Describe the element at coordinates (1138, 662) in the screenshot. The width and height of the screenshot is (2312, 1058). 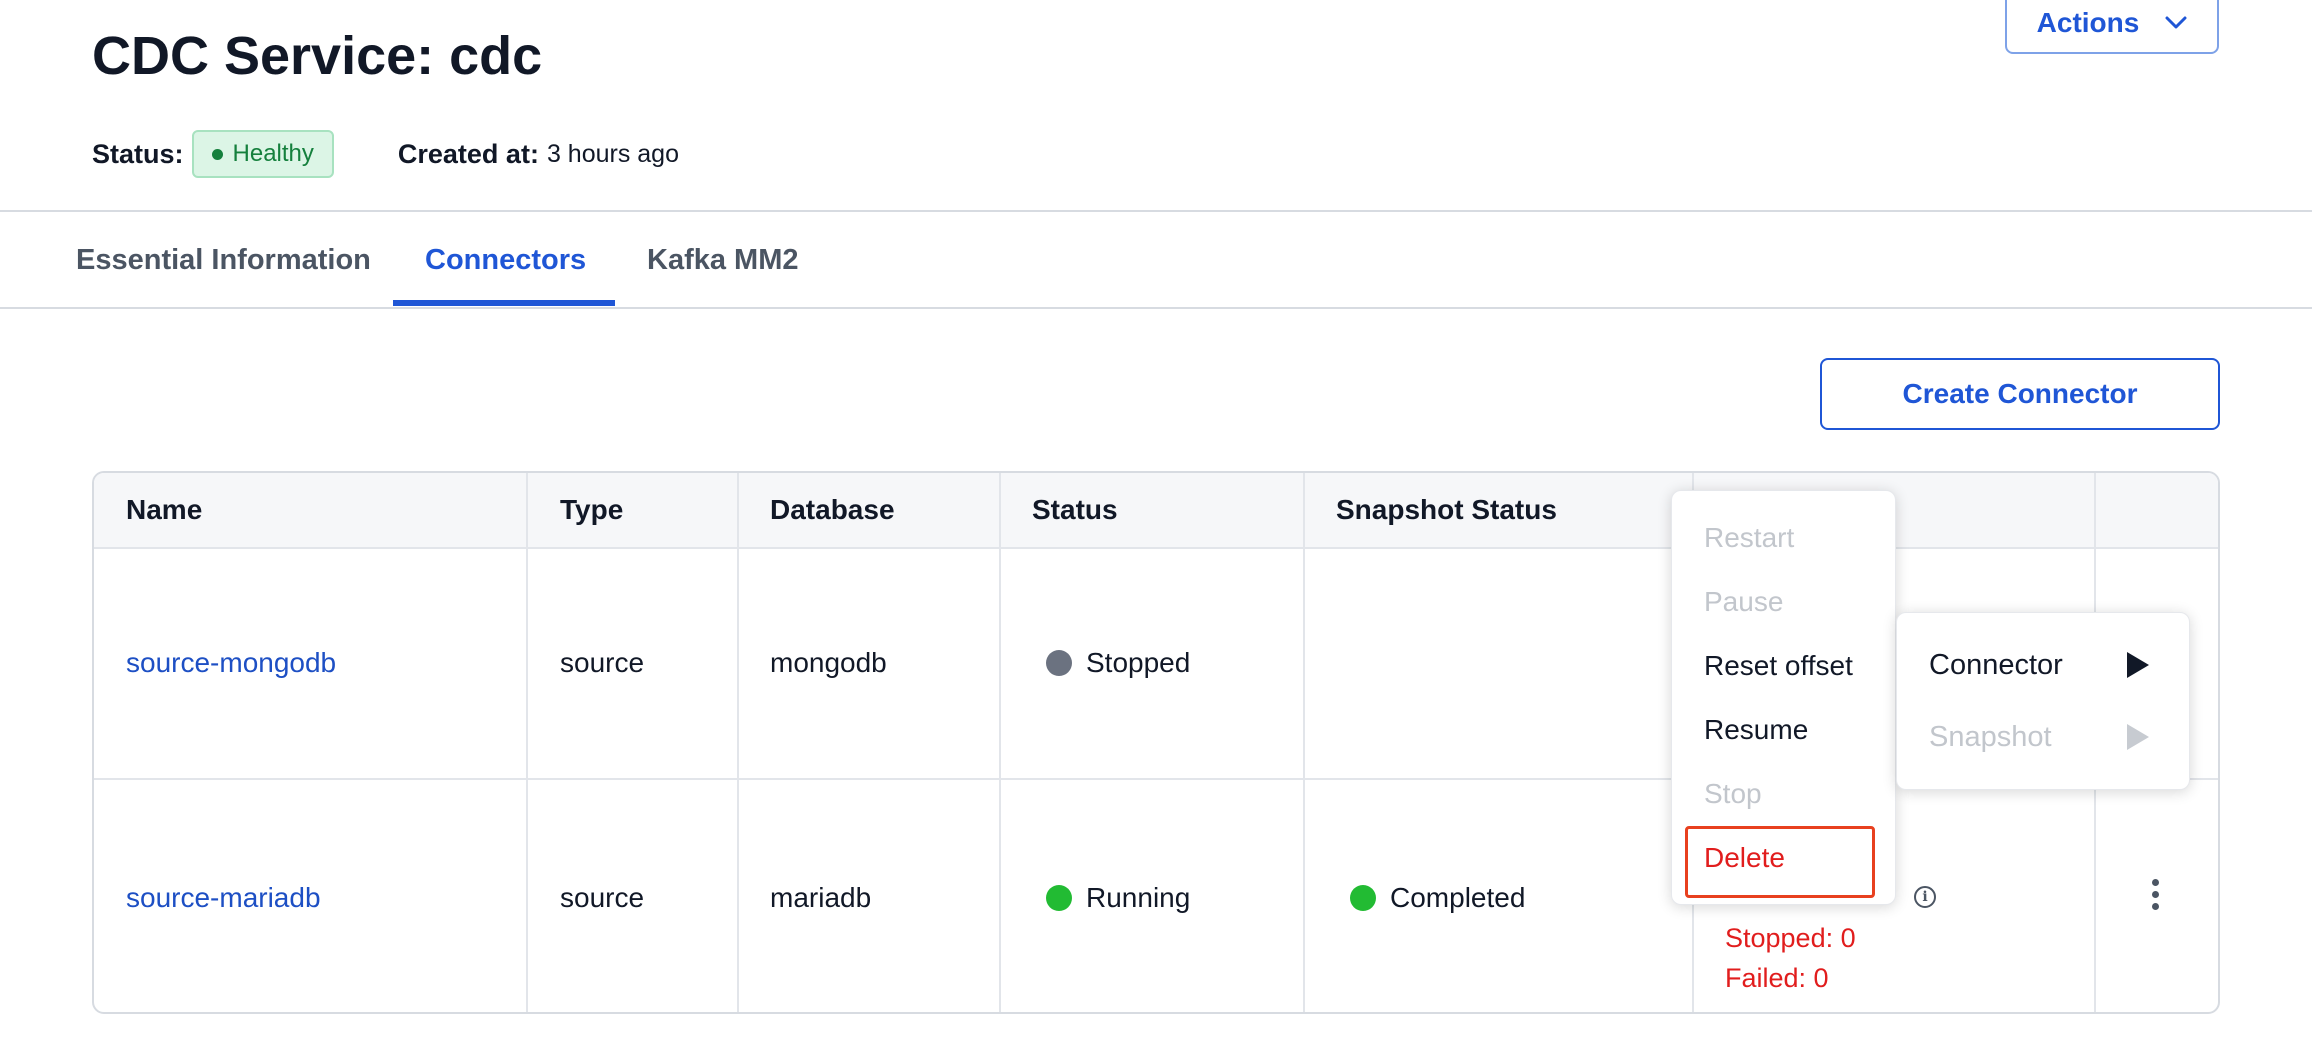
I see `connector-status-text: Stopped` at that location.